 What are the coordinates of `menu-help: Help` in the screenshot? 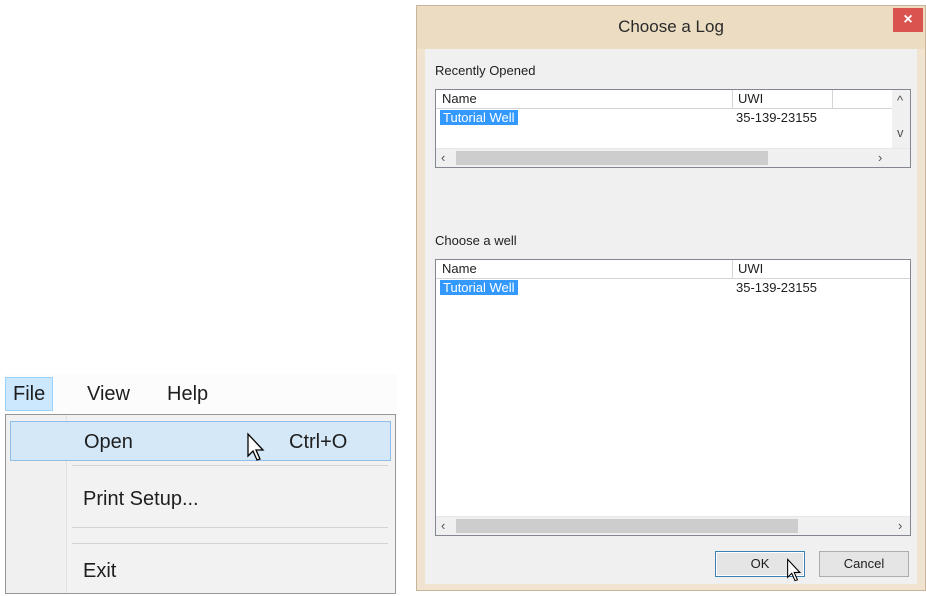 It's located at (187, 394).